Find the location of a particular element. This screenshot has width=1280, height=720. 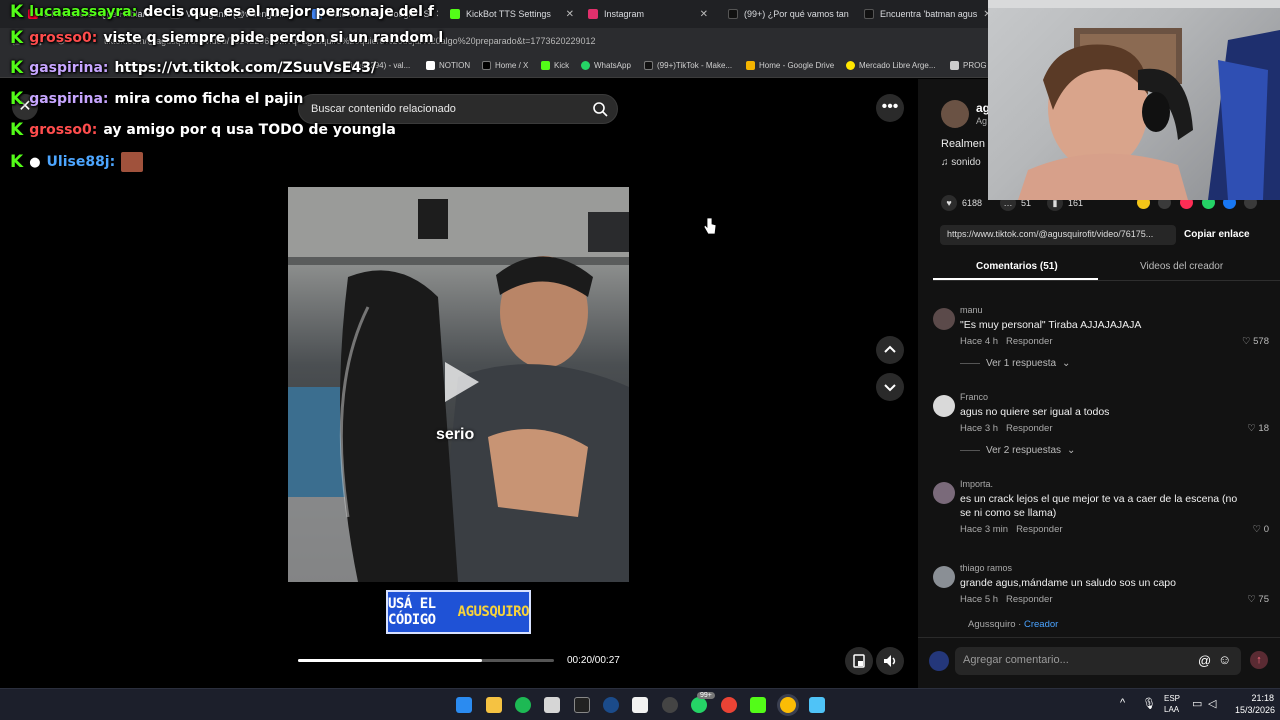

more-options-icon: ••• is located at coordinates (890, 108).